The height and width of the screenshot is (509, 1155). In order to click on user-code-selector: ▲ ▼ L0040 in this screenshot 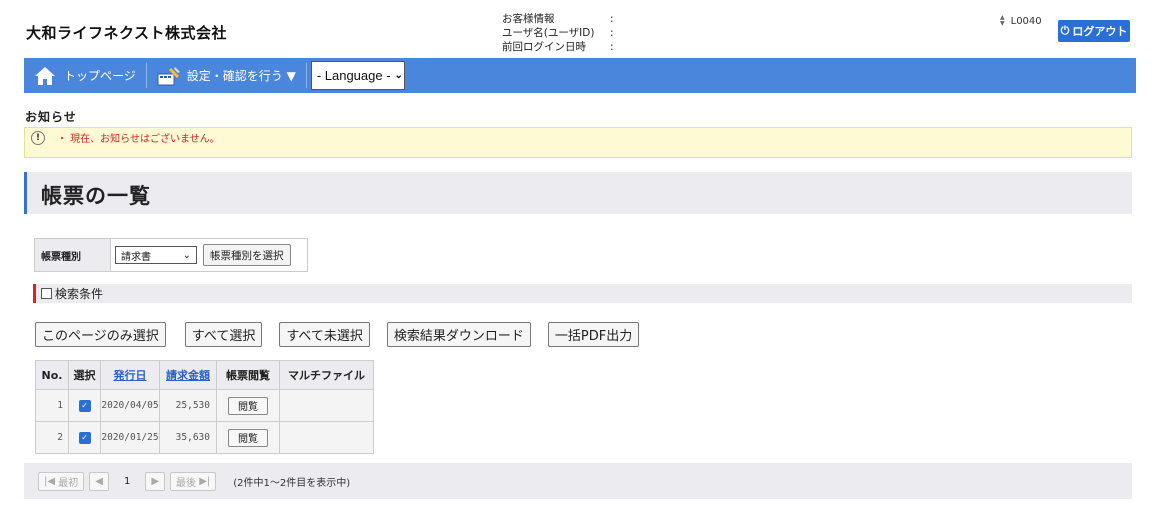, I will do `click(1021, 21)`.